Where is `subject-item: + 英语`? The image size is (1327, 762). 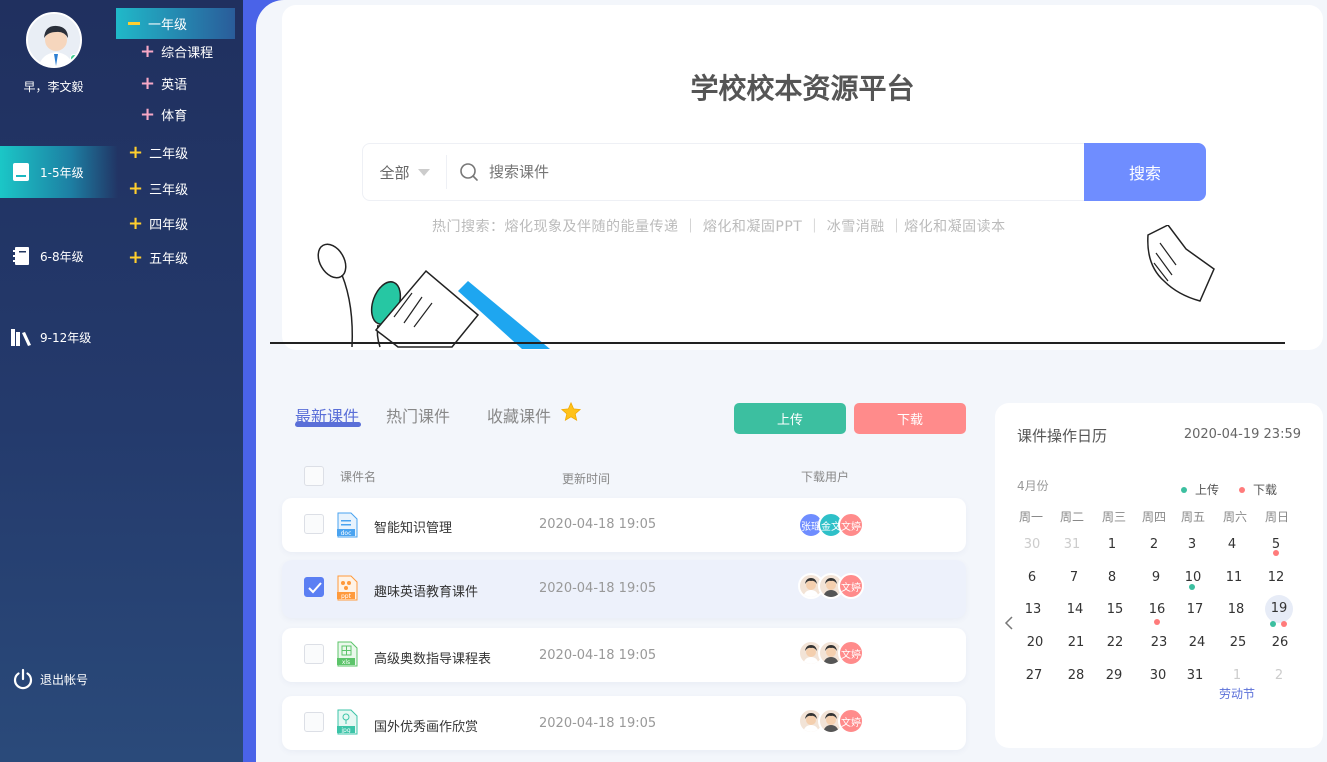 subject-item: + 英语 is located at coordinates (163, 83).